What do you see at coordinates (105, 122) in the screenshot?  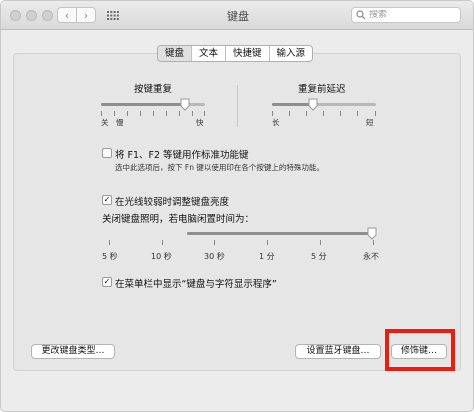 I see `key-repeat-min-label: 关` at bounding box center [105, 122].